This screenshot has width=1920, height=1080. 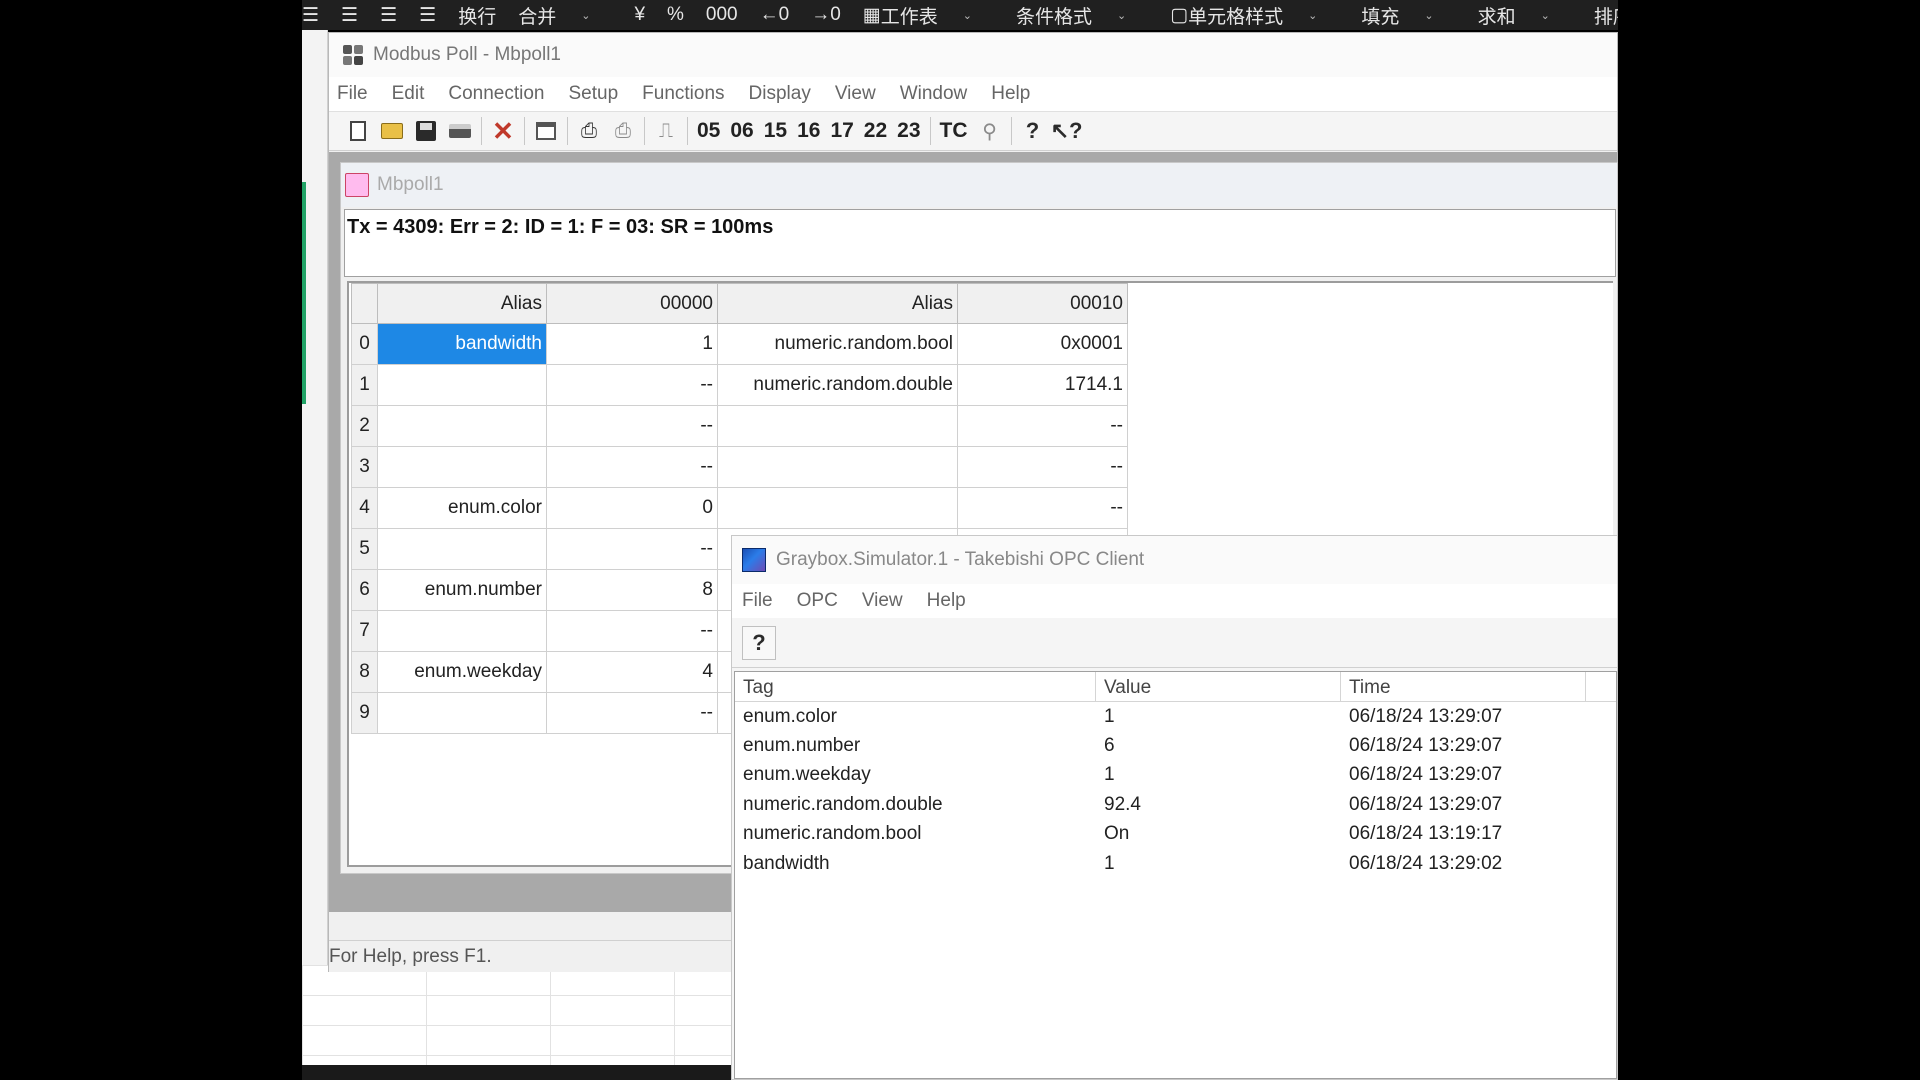 I want to click on conditional-format-button: 条件格式 ⌄, so click(x=1082, y=15).